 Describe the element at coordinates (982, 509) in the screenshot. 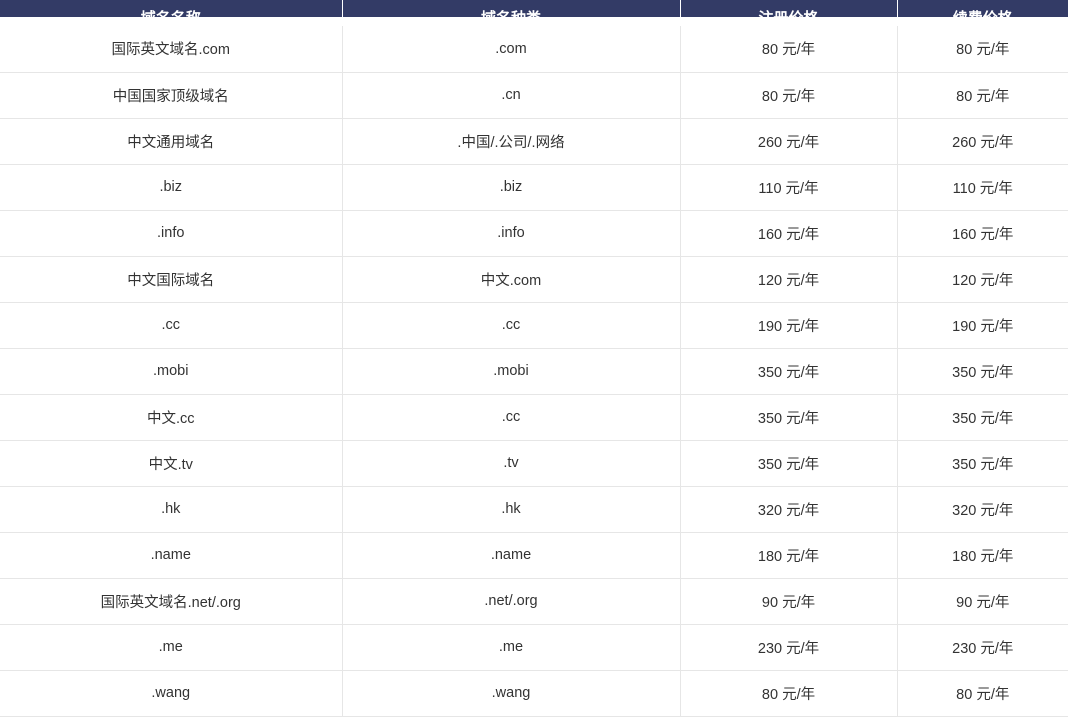

I see `cell-renew_price: 320 元/年` at that location.